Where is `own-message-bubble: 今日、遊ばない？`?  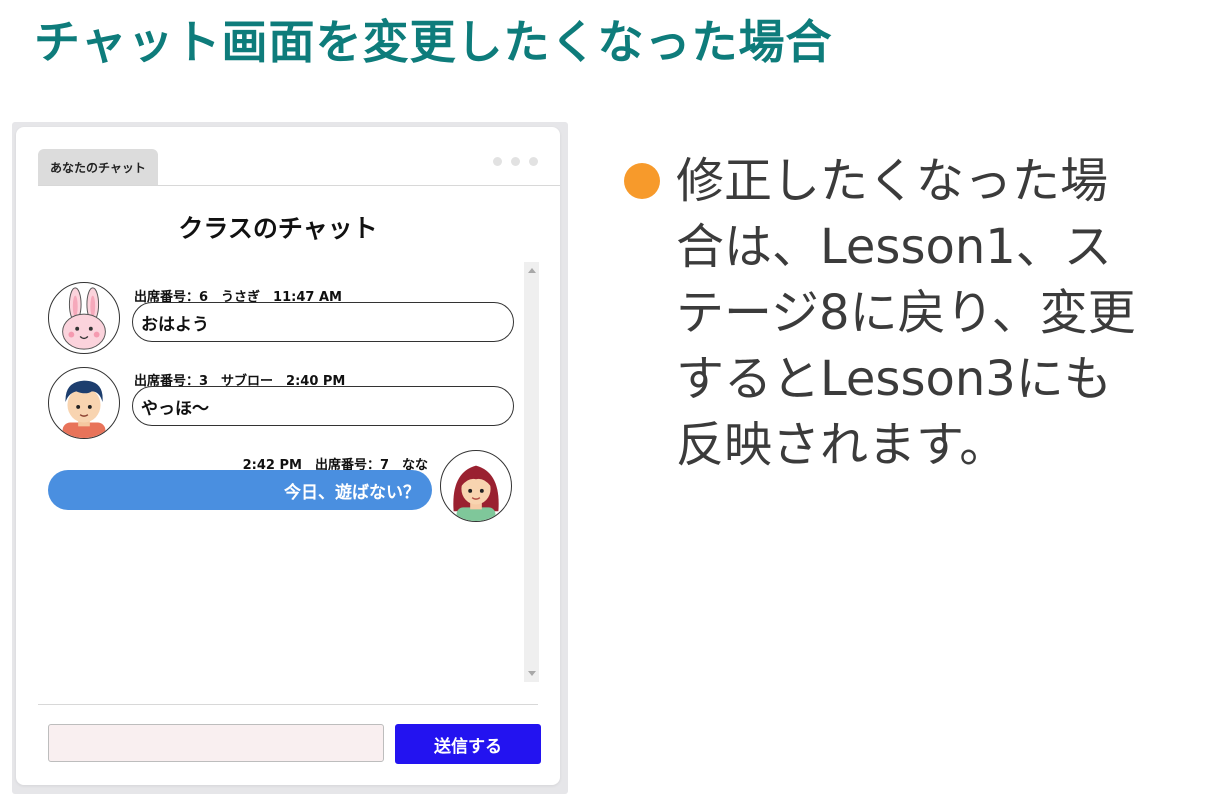
own-message-bubble: 今日、遊ばない？ is located at coordinates (240, 490).